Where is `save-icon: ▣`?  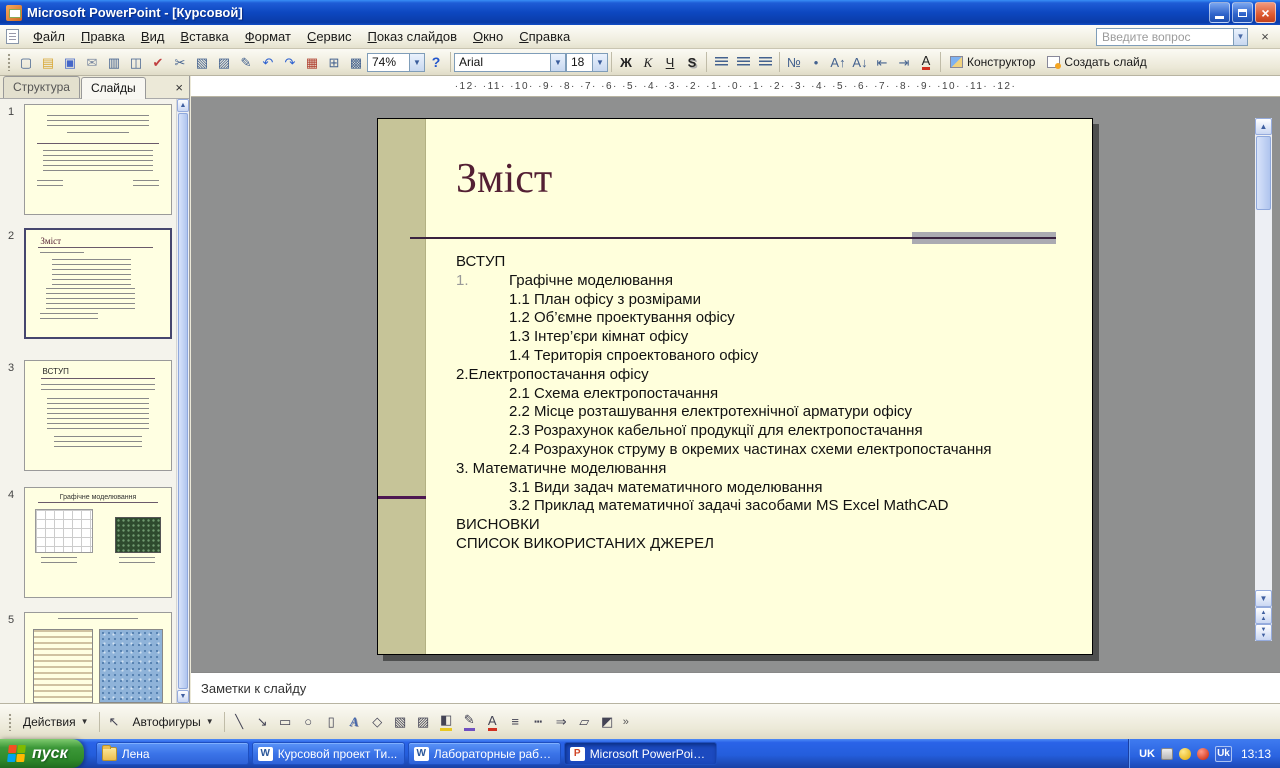
save-icon: ▣ is located at coordinates (70, 62).